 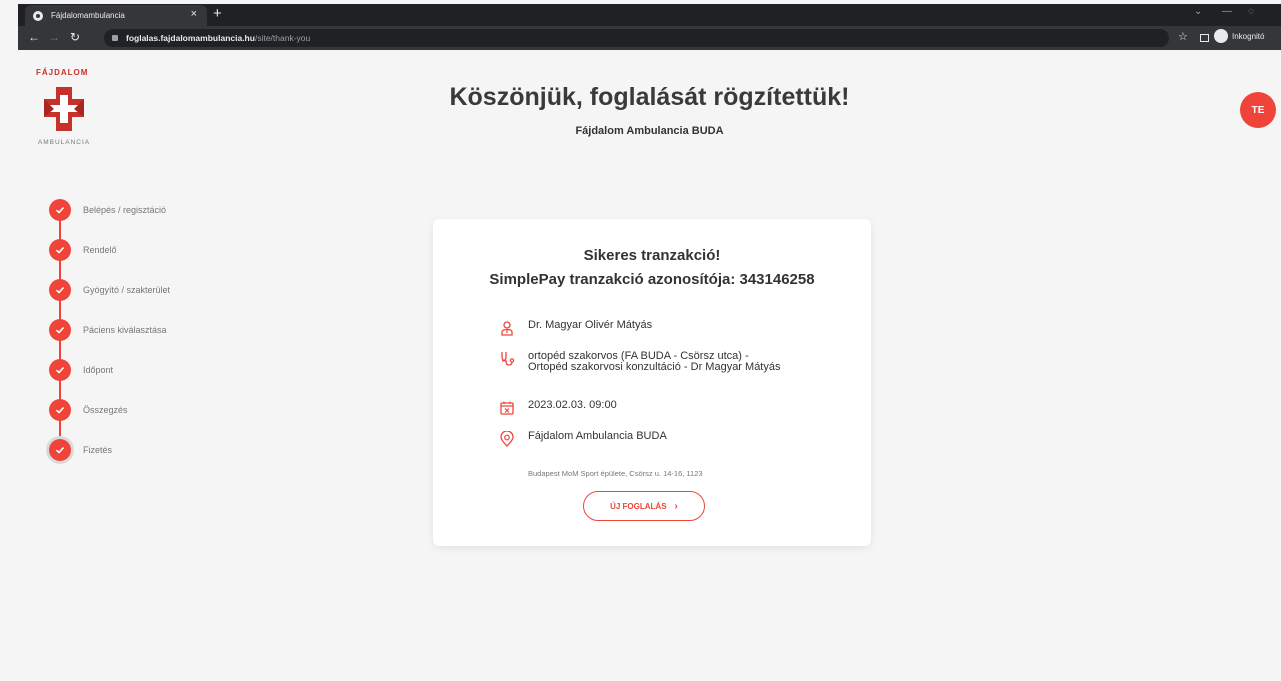 What do you see at coordinates (1198, 11) in the screenshot?
I see `tab-search-icon: ⌄` at bounding box center [1198, 11].